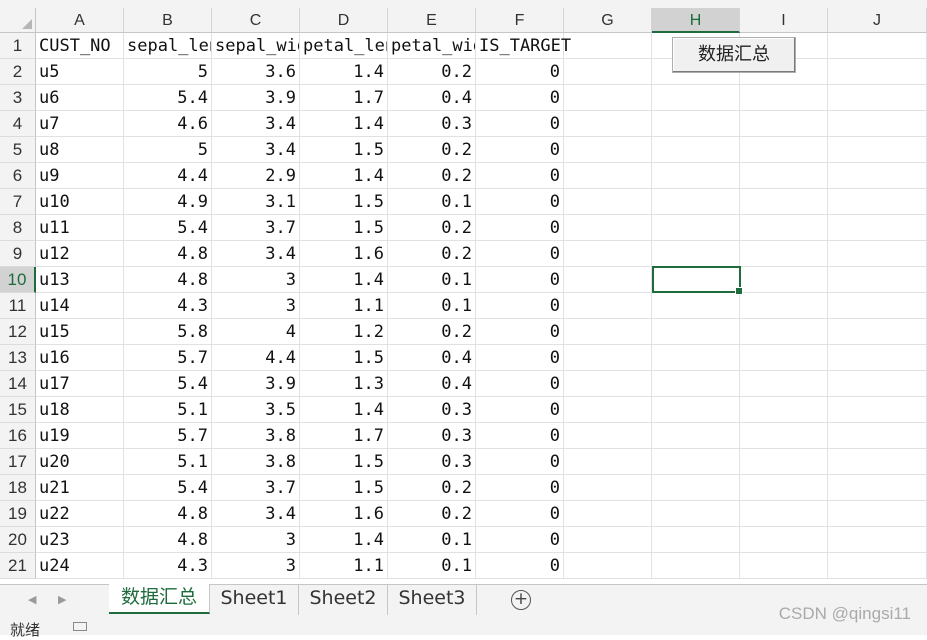 Image resolution: width=927 pixels, height=640 pixels. Describe the element at coordinates (256, 514) in the screenshot. I see `cell-c19: 3.4` at that location.